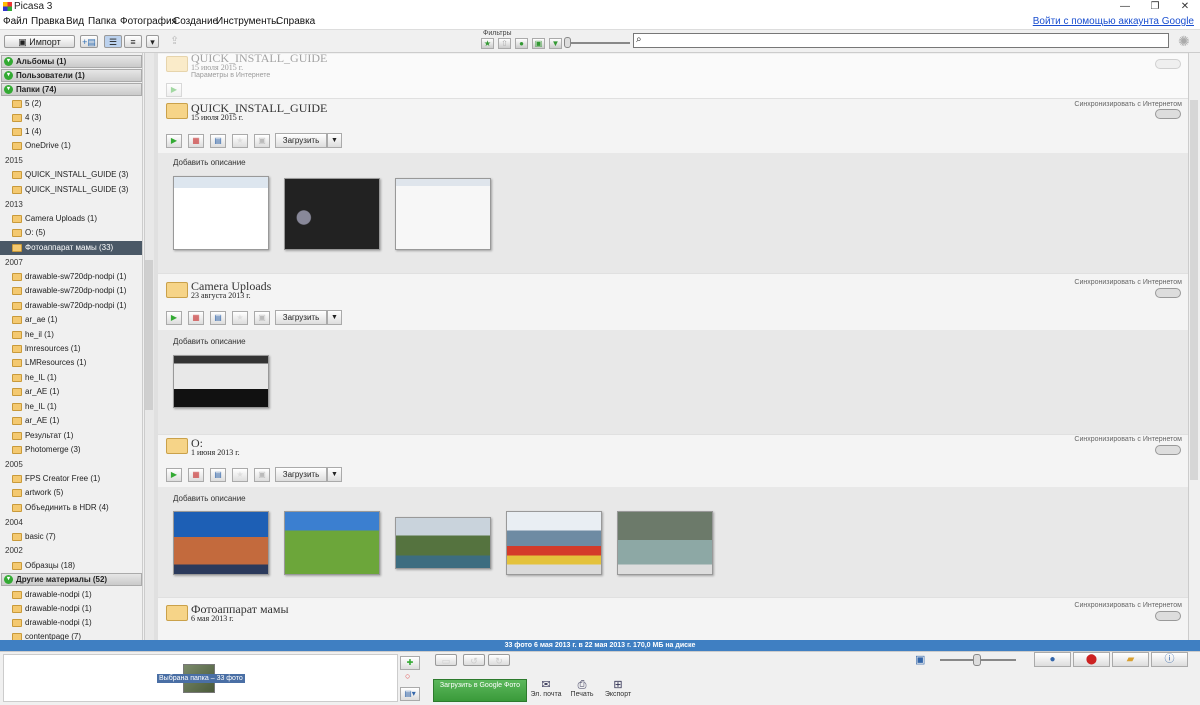  I want to click on tags-button: ▰, so click(1130, 659).